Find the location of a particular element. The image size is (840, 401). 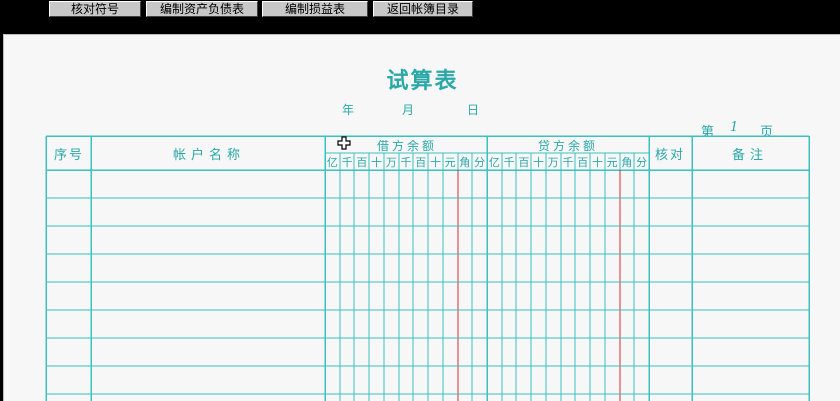

header-check: 核对 is located at coordinates (670, 155).